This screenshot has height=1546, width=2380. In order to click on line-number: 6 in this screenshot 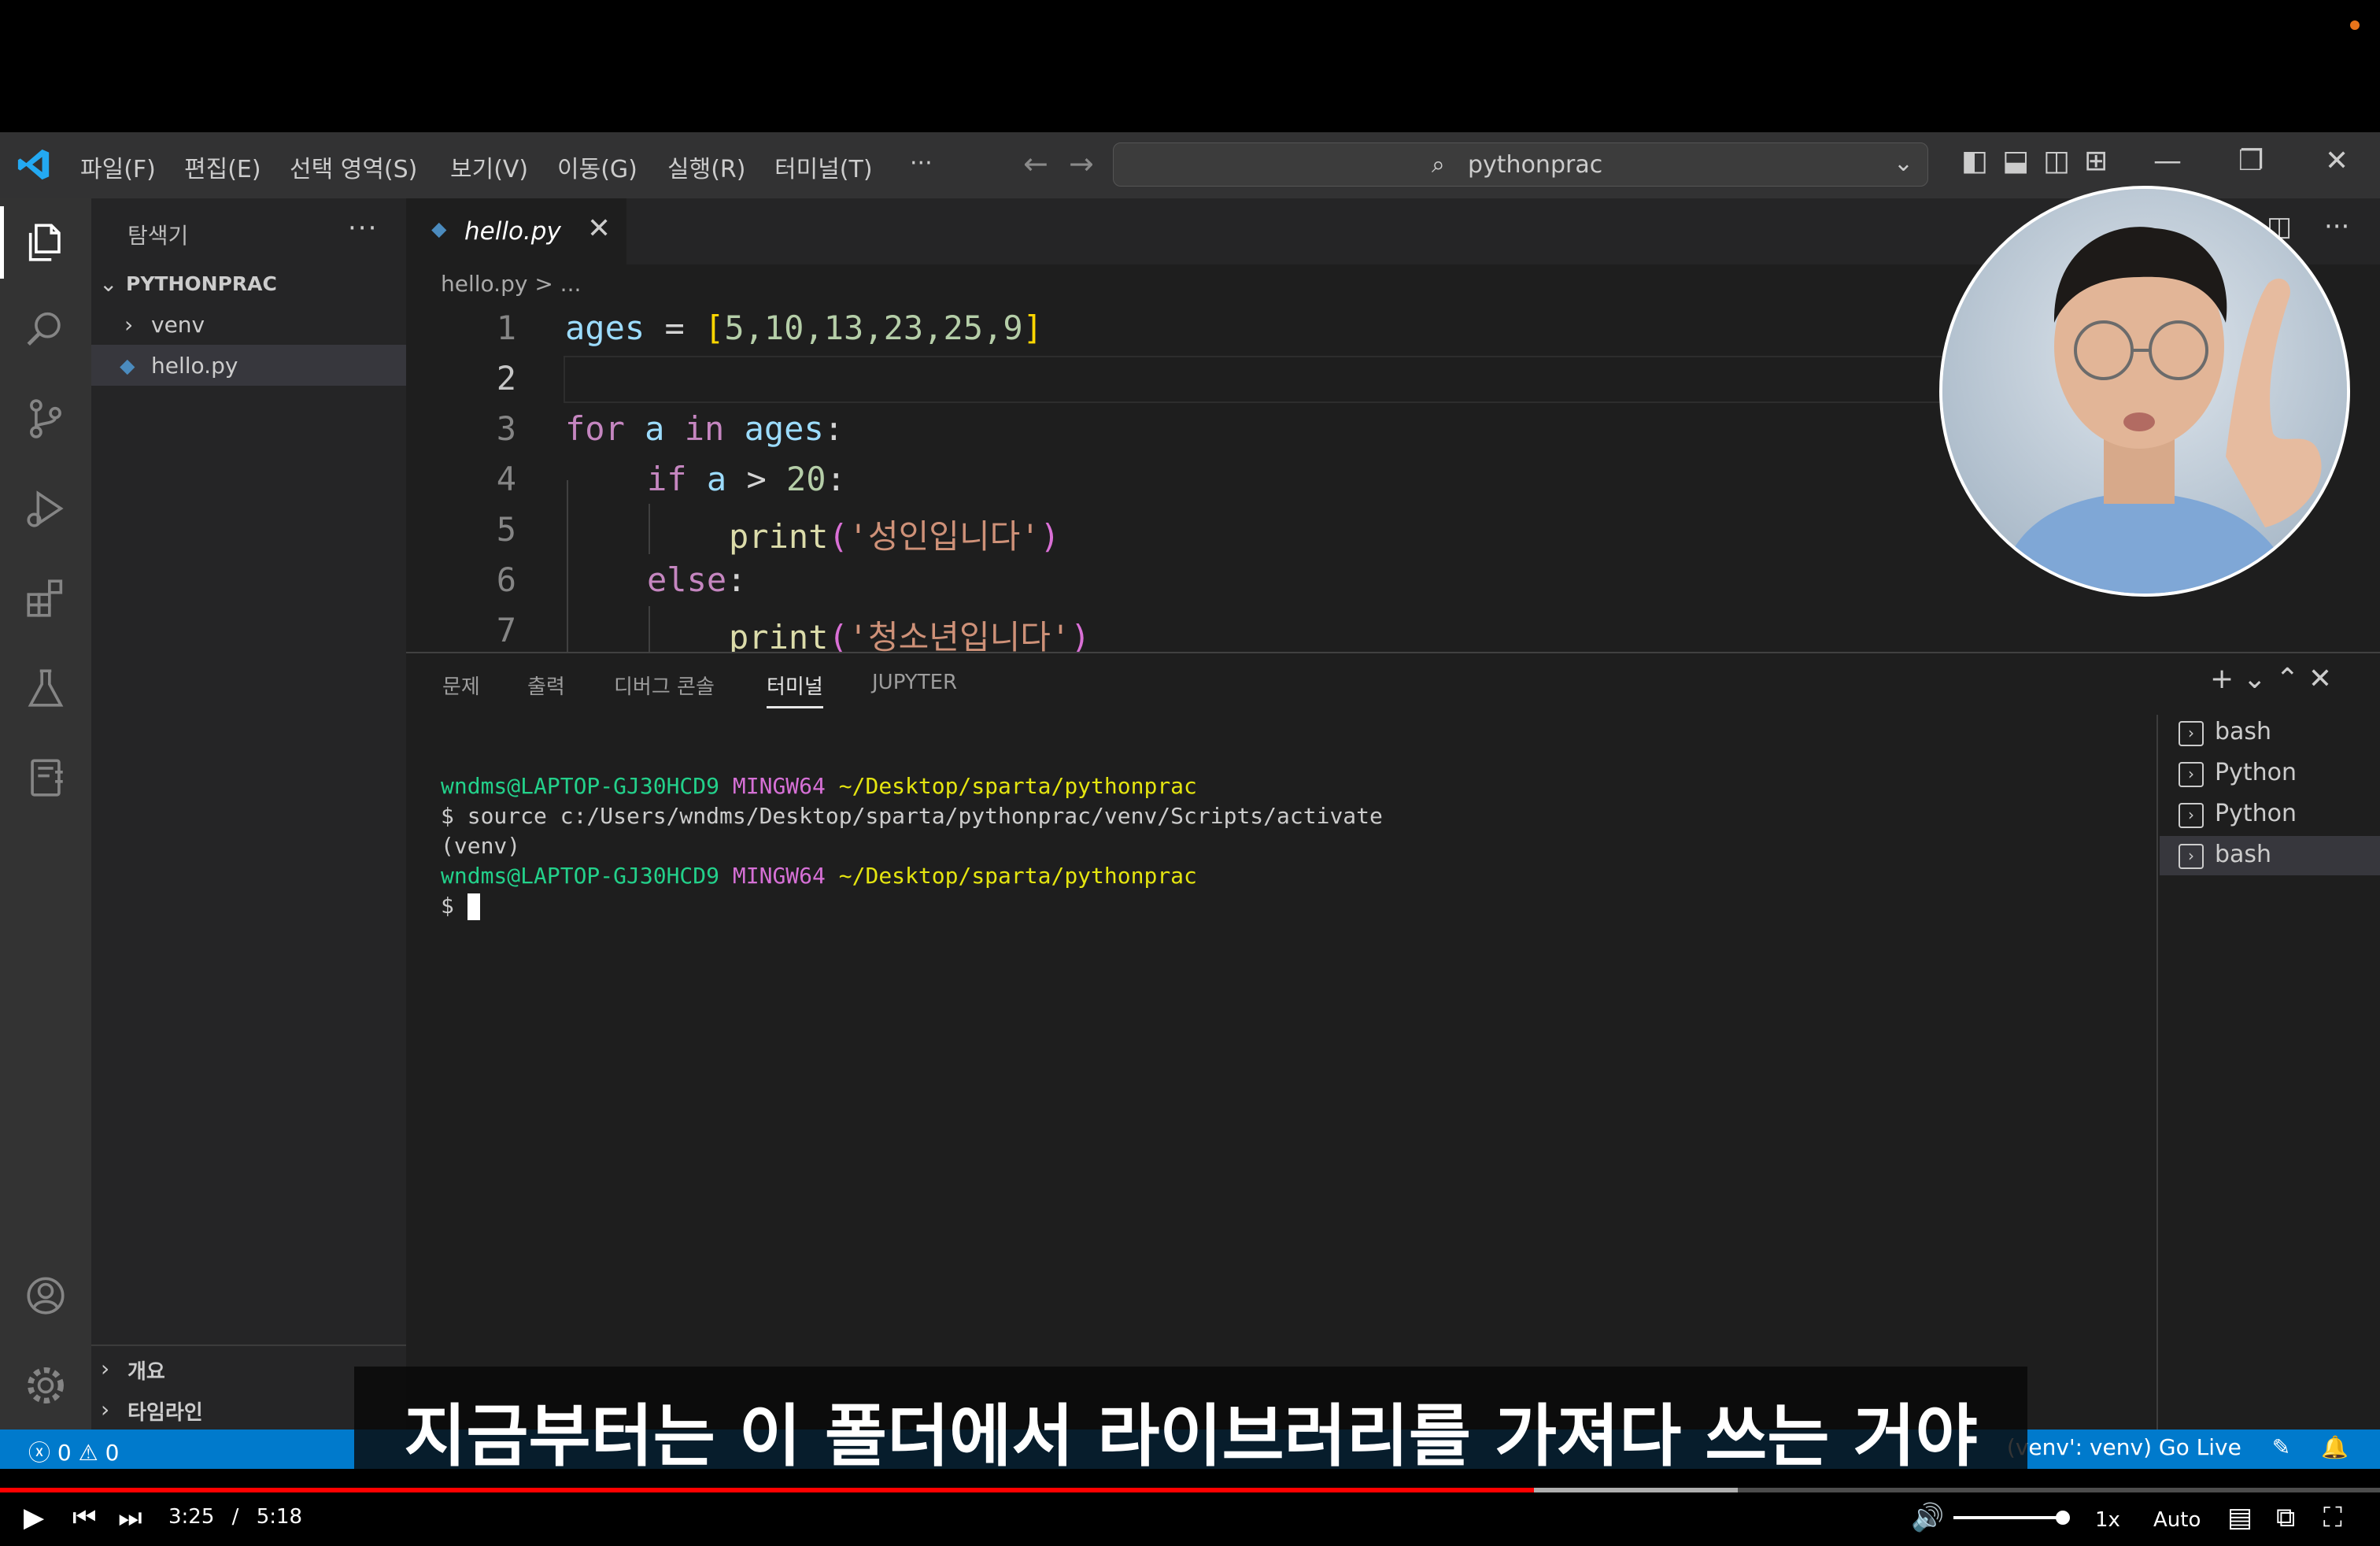, I will do `click(506, 580)`.